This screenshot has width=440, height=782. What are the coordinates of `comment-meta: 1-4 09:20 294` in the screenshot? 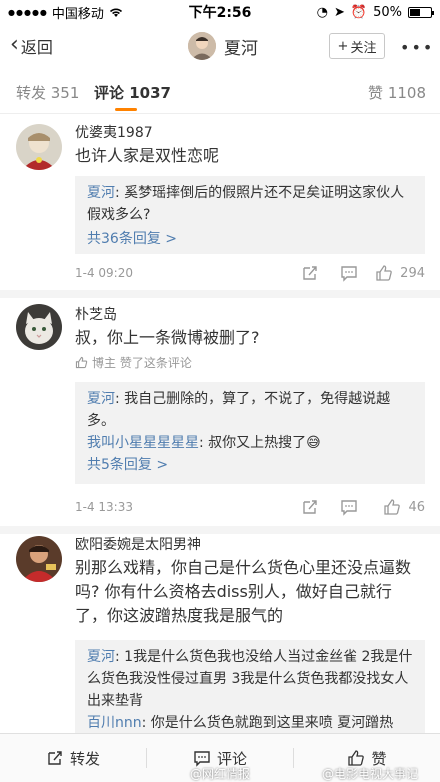 It's located at (250, 274).